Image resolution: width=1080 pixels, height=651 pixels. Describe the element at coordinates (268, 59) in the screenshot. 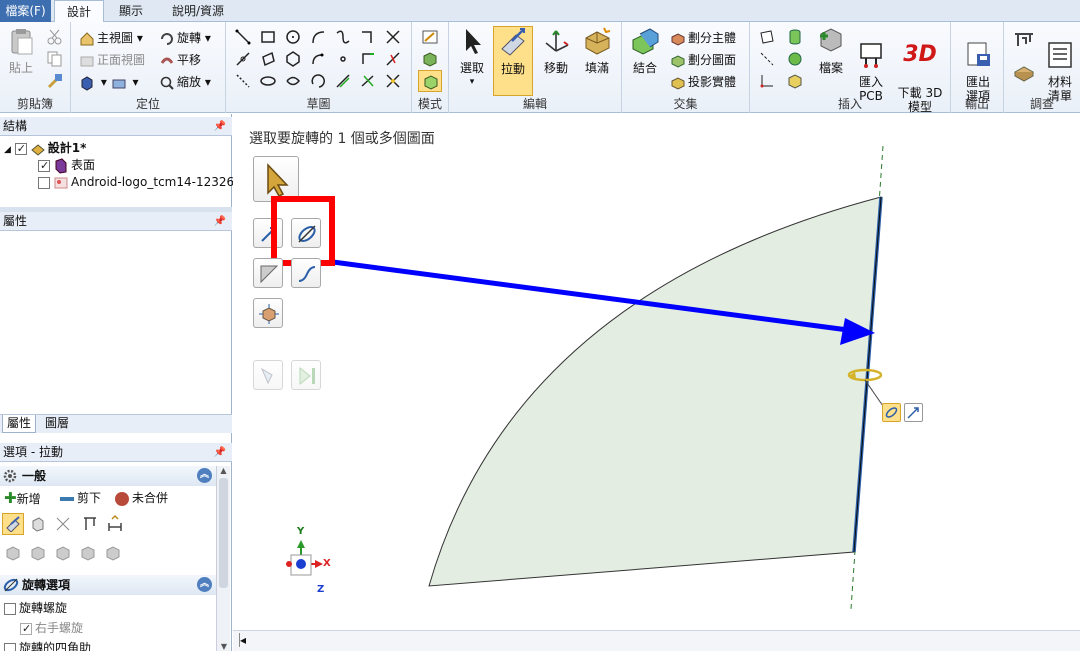

I see `three-point-rect-icon` at that location.